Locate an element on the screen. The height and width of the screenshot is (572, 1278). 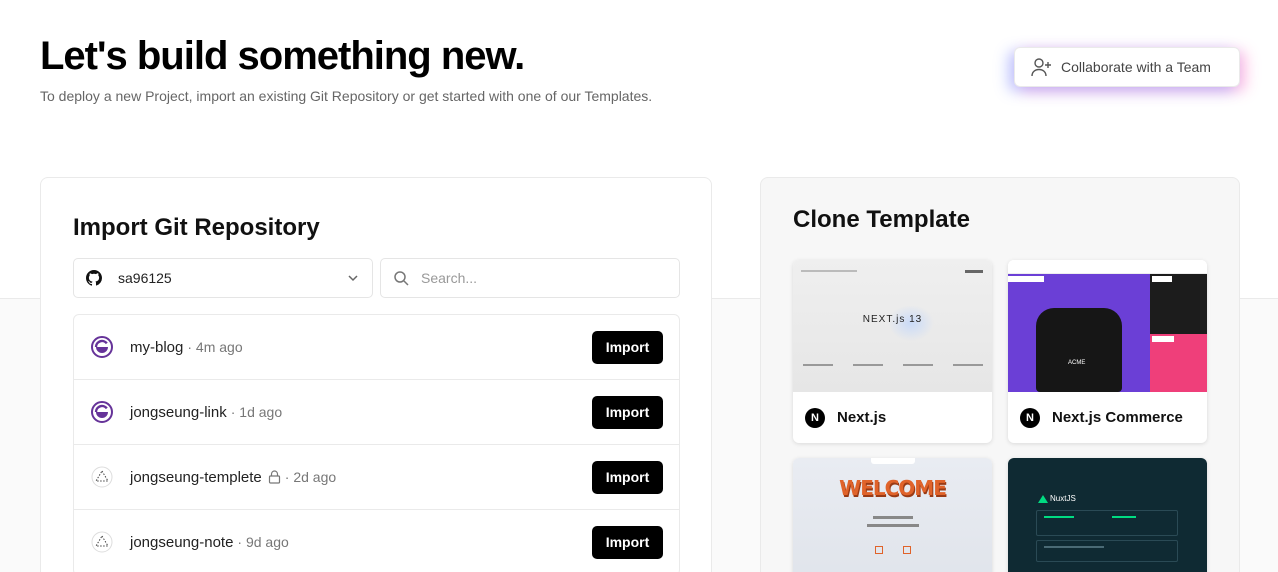
user-plus-icon is located at coordinates (1041, 67).